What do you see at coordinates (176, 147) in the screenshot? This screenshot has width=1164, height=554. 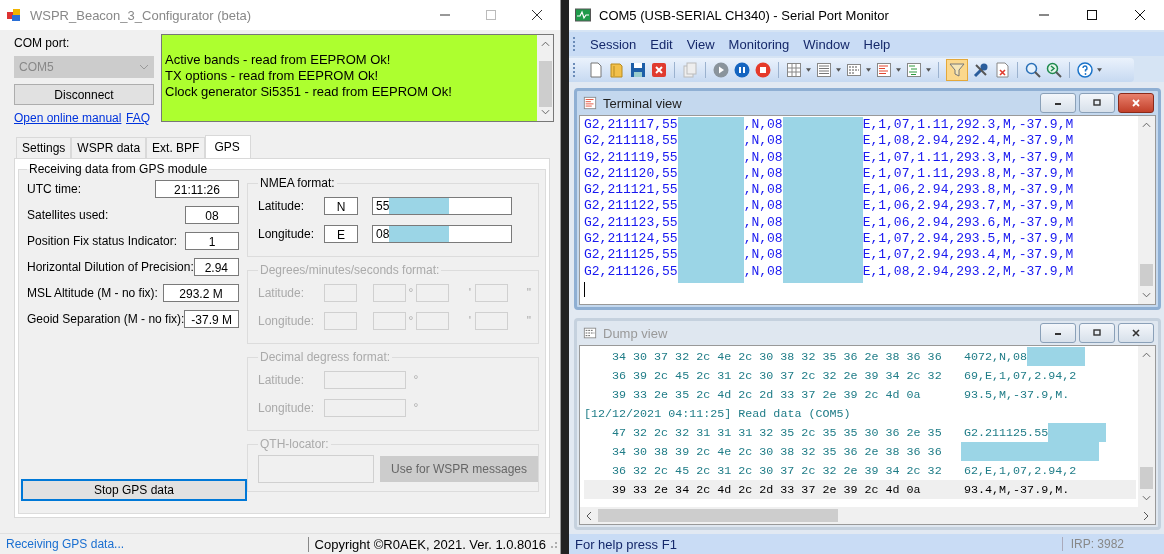 I see `tab: Ext. BPF` at bounding box center [176, 147].